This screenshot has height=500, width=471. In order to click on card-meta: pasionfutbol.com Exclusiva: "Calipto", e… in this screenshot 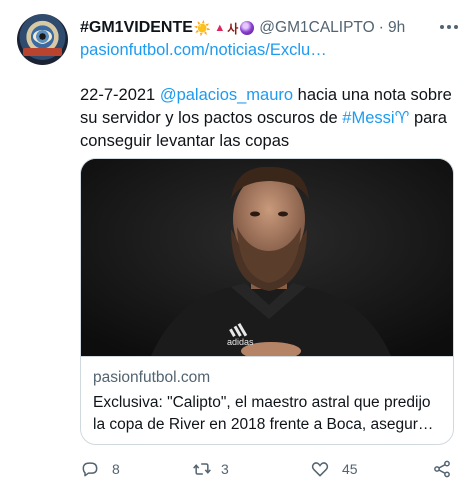, I will do `click(267, 400)`.